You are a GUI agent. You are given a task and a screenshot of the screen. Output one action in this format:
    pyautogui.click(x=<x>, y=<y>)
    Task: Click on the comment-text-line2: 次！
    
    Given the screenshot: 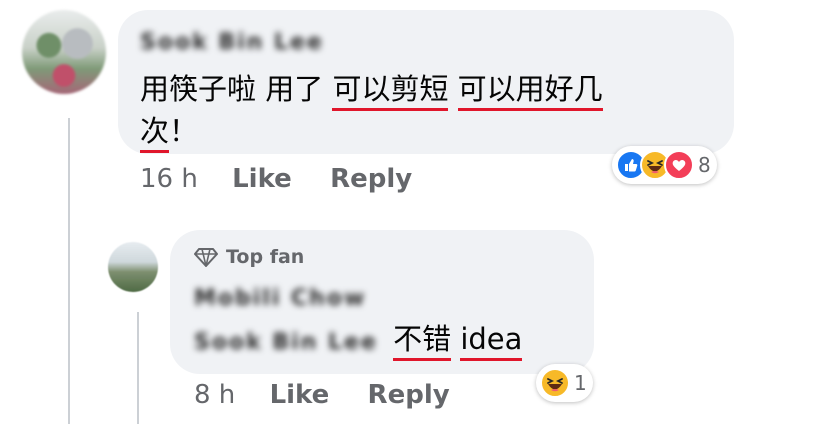 What is the action you would take?
    pyautogui.click(x=169, y=131)
    